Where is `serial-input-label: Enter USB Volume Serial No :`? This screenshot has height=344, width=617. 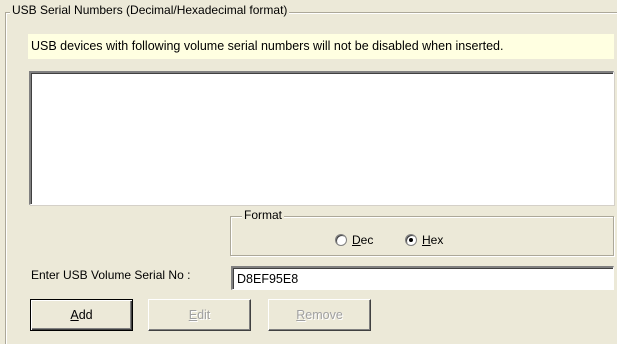
serial-input-label: Enter USB Volume Serial No : is located at coordinates (111, 275).